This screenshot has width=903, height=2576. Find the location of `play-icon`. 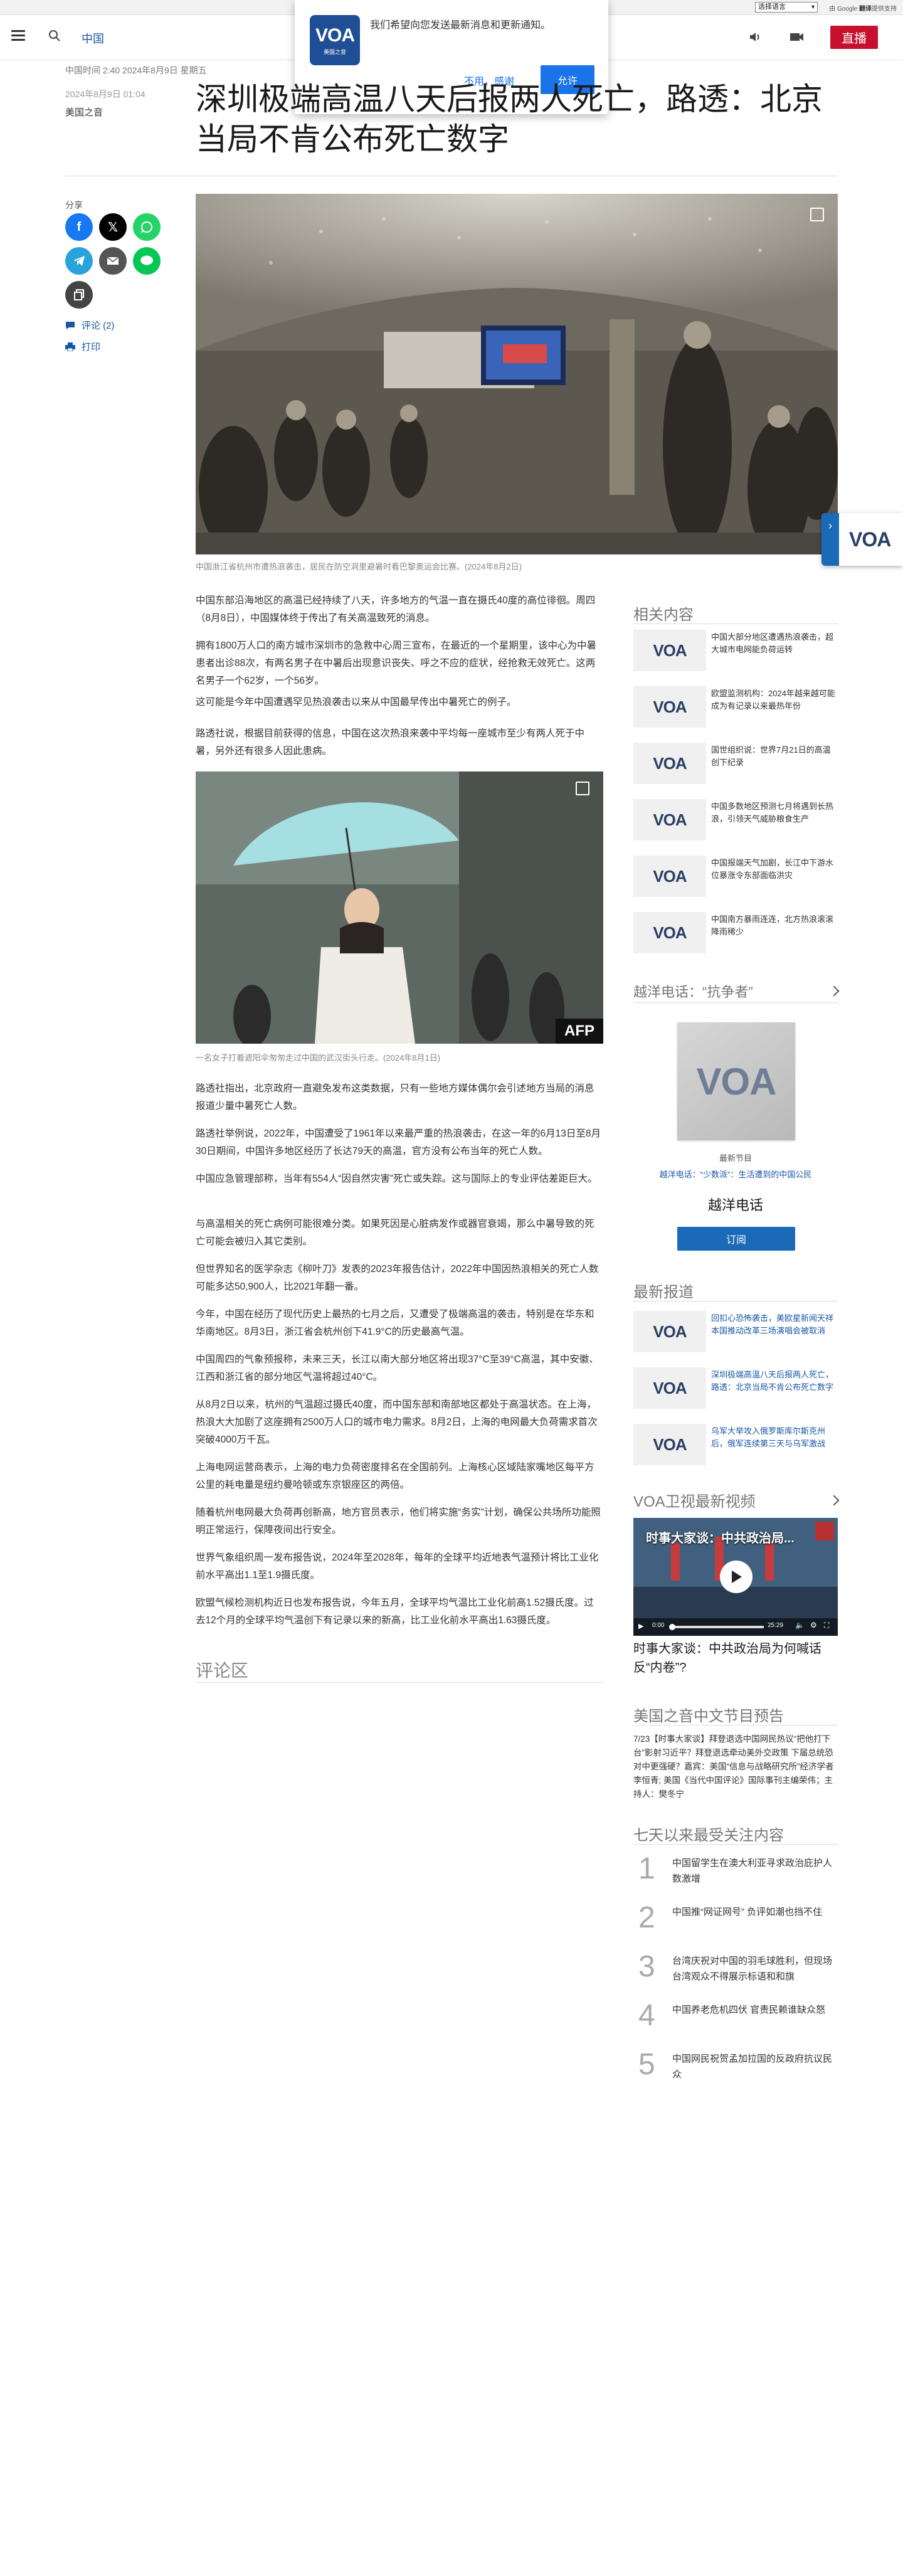

play-icon is located at coordinates (736, 1577).